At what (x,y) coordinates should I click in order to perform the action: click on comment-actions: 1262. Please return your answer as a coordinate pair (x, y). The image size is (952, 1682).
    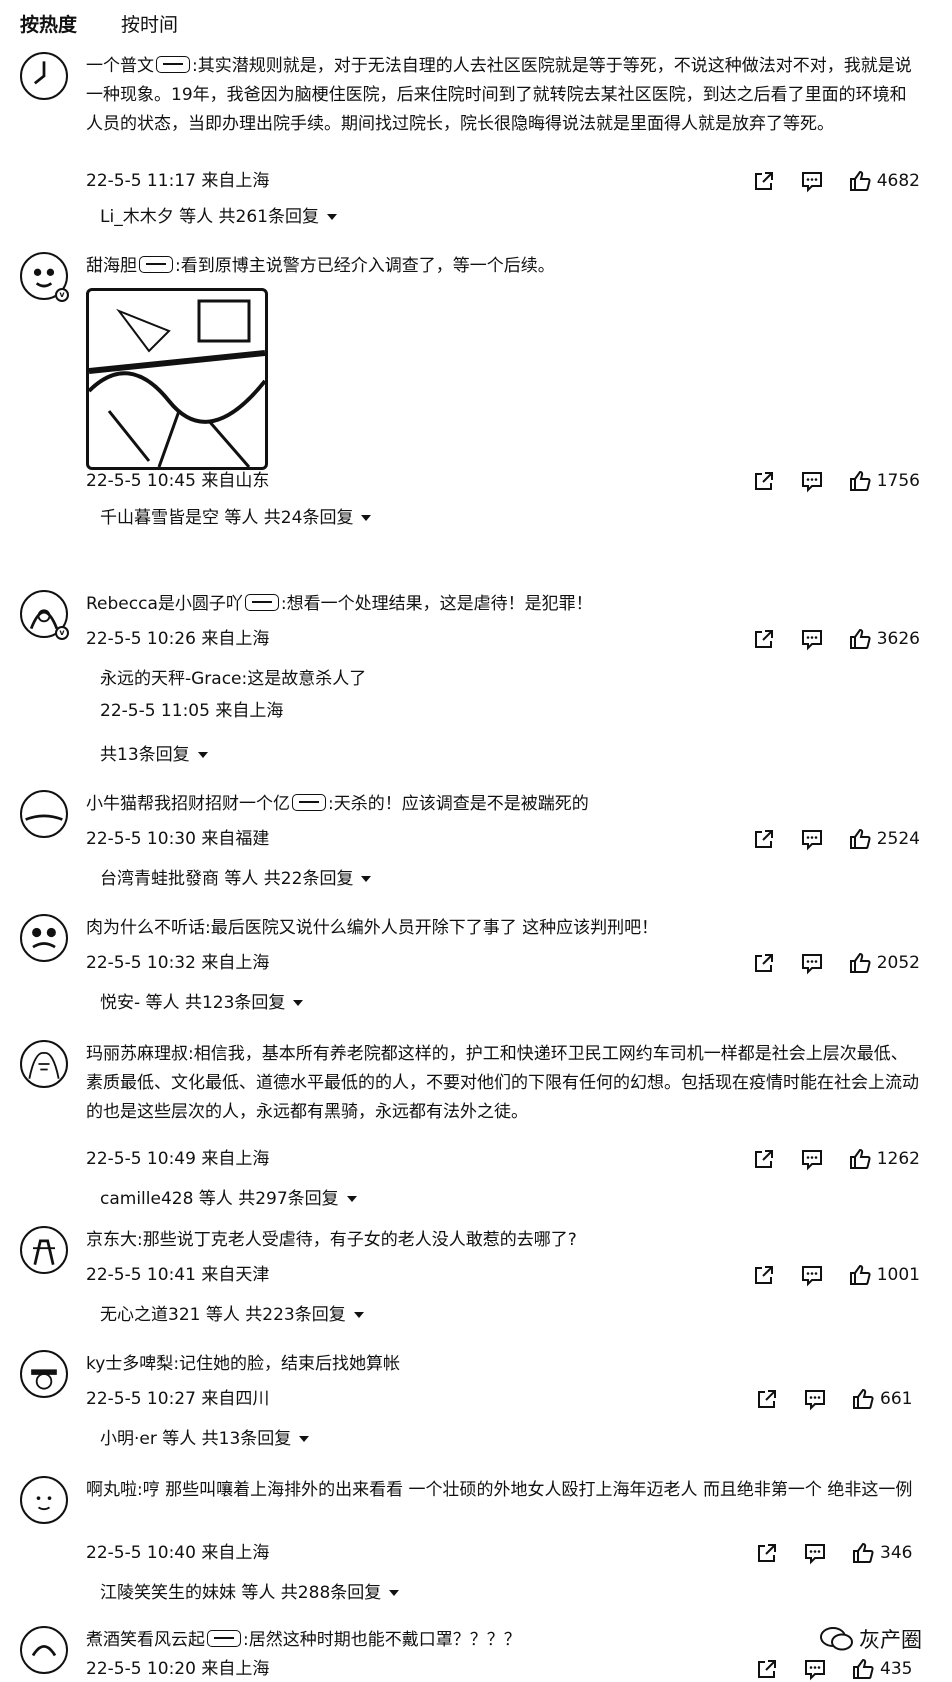
    Looking at the image, I should click on (824, 1159).